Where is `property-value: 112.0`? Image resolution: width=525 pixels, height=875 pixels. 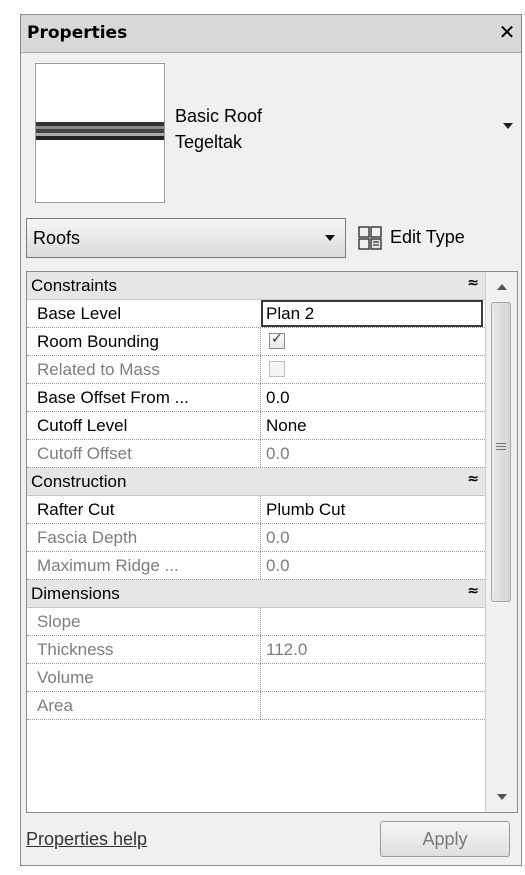
property-value: 112.0 is located at coordinates (287, 649).